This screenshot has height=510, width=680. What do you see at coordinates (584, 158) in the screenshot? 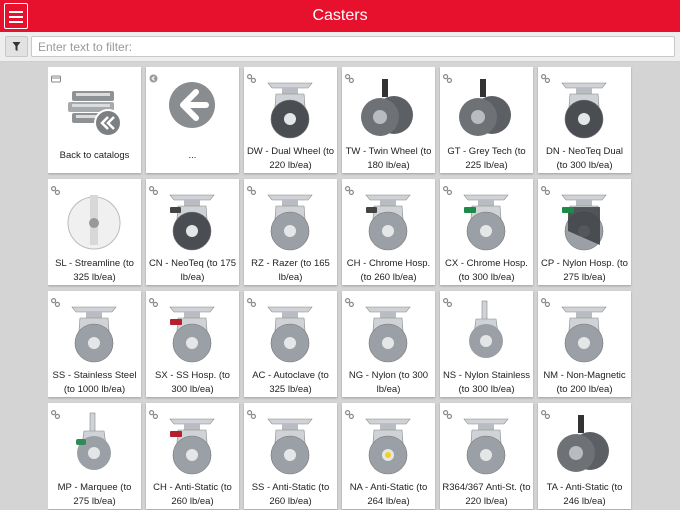
I see `tile-label: DN - NeoTeq Dual (to 300 lb/ea)` at bounding box center [584, 158].